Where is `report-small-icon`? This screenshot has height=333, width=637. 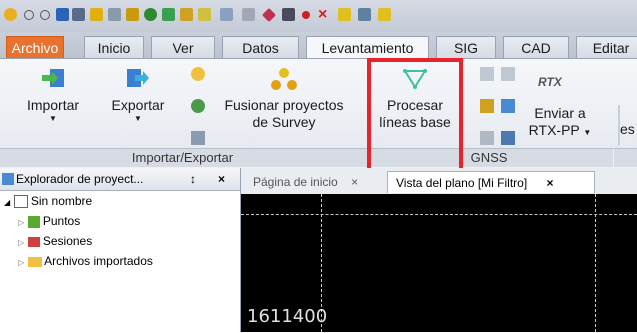
report-small-icon is located at coordinates (487, 138).